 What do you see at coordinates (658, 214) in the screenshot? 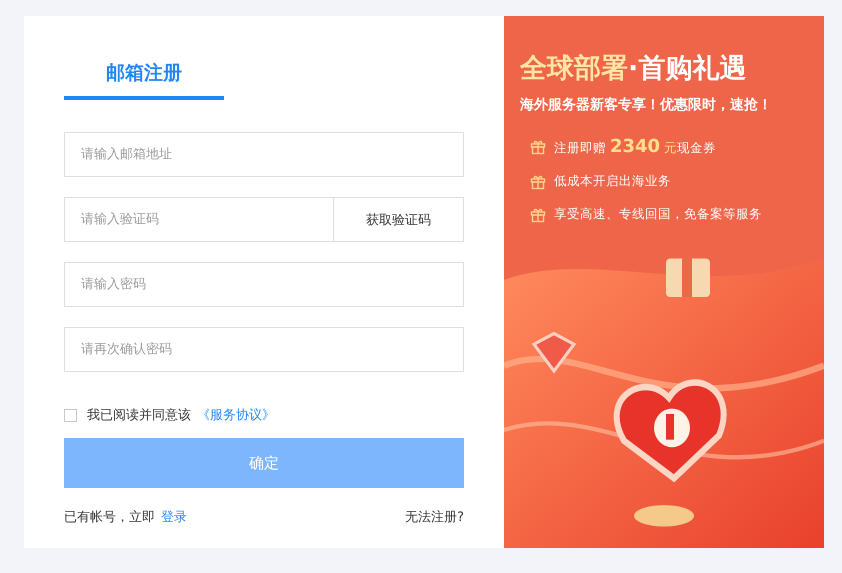
I see `perk-text: 享受高速、专线回国，免备案等服务` at bounding box center [658, 214].